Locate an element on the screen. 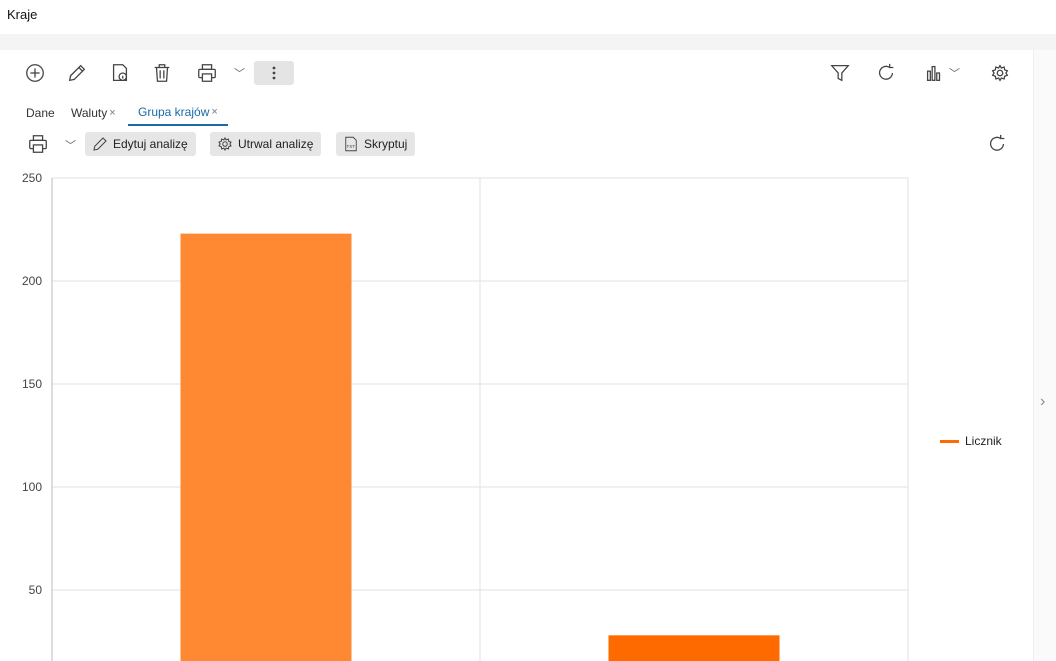  print-button is located at coordinates (207, 73).